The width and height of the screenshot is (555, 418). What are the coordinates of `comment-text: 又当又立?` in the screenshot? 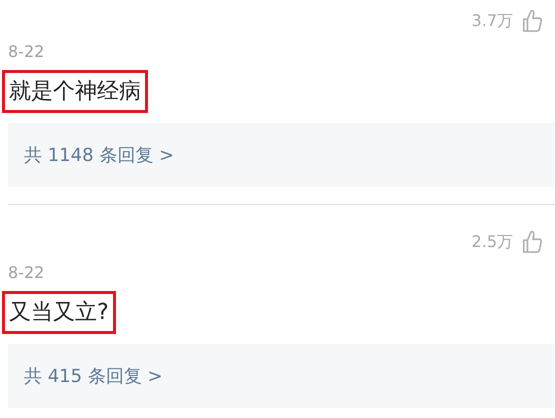 It's located at (59, 312).